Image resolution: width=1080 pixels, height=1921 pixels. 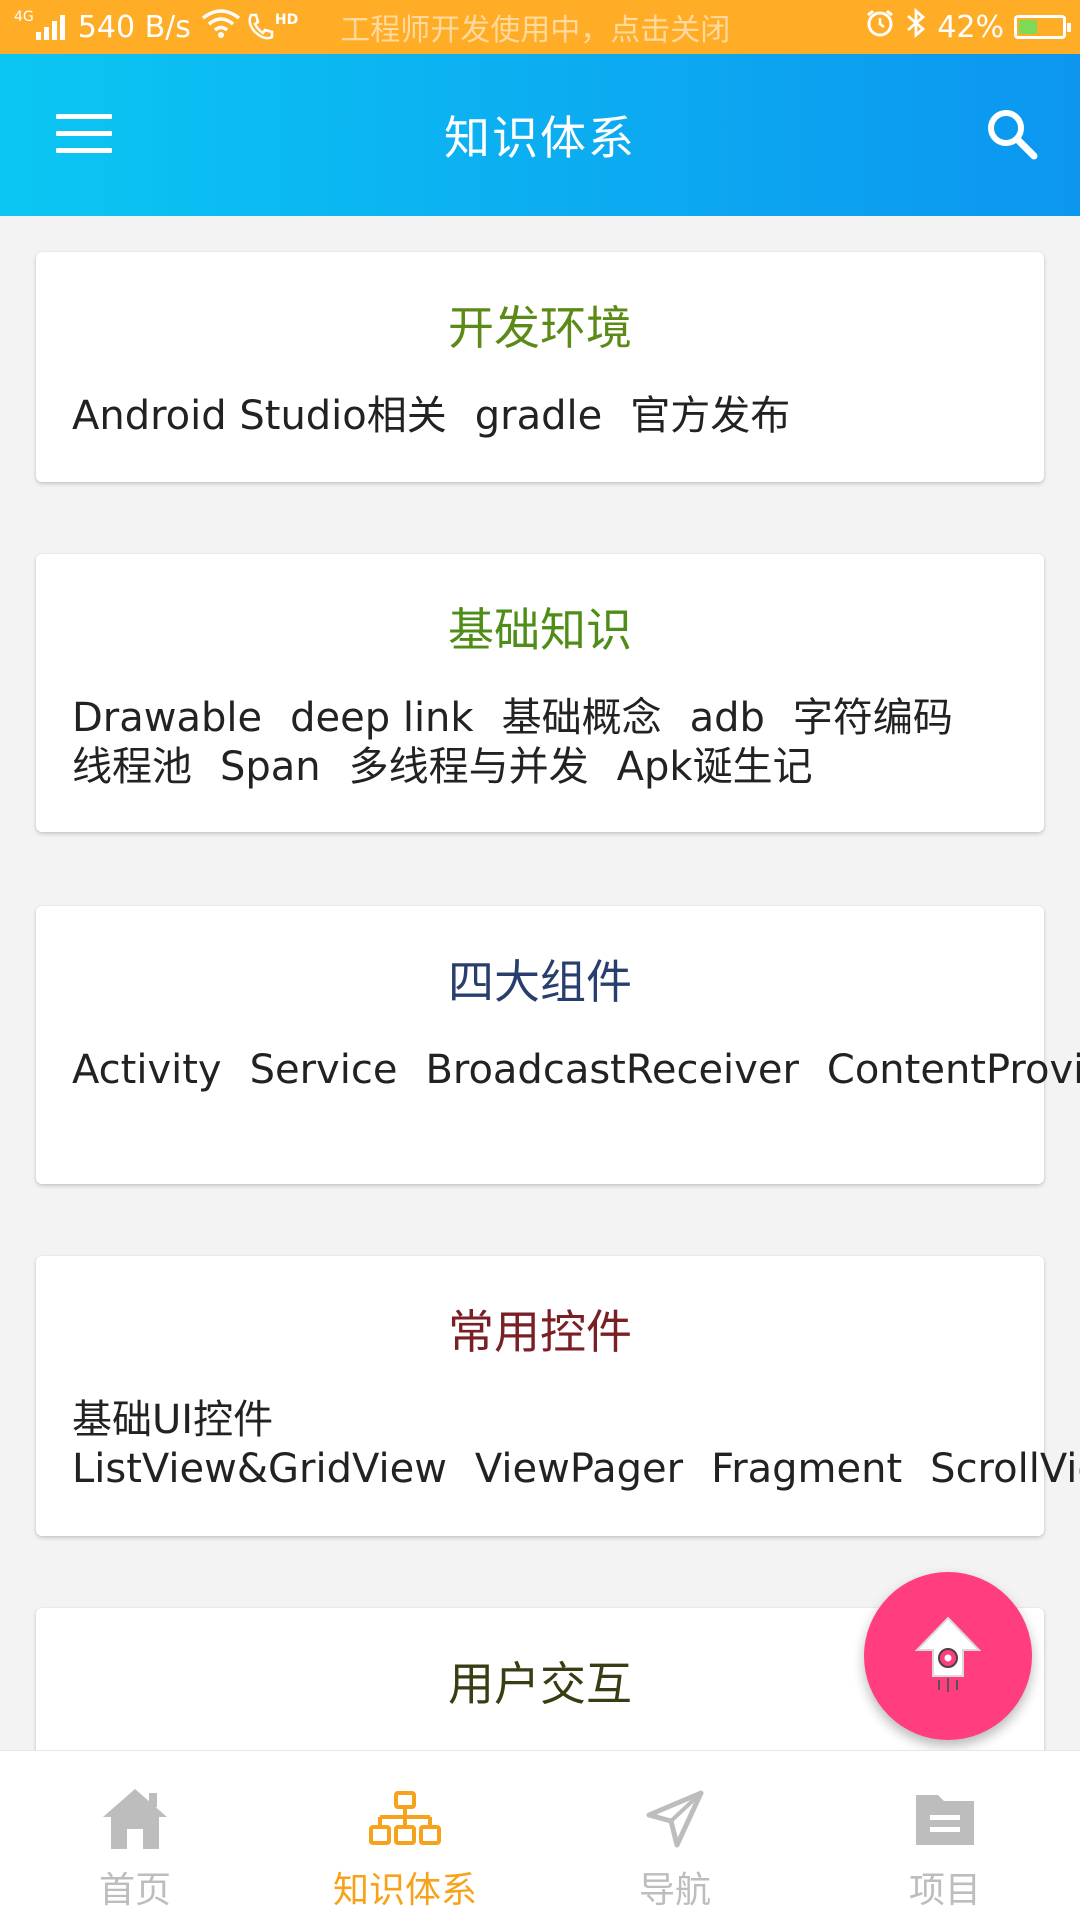 I want to click on nav-label: 导航, so click(x=674, y=1890).